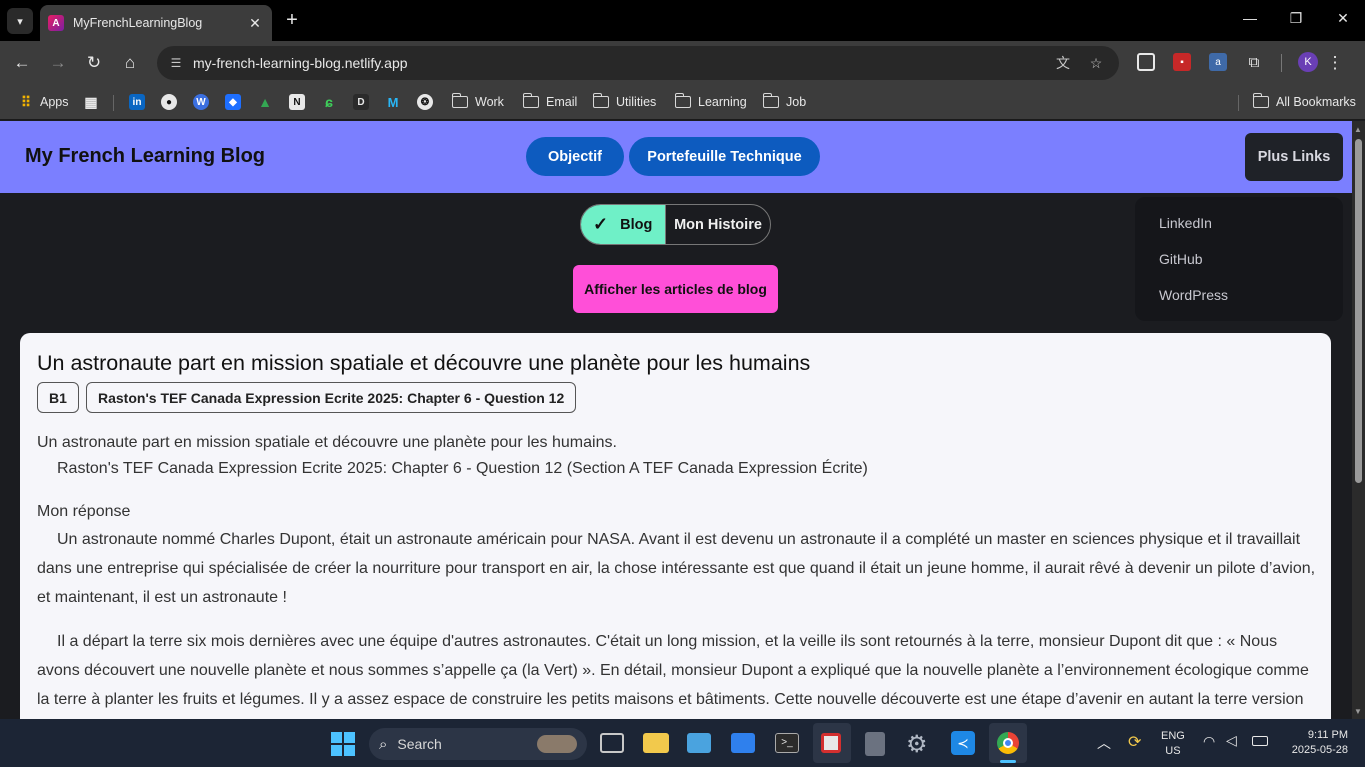  What do you see at coordinates (1146, 62) in the screenshot?
I see `reading-mode-icon` at bounding box center [1146, 62].